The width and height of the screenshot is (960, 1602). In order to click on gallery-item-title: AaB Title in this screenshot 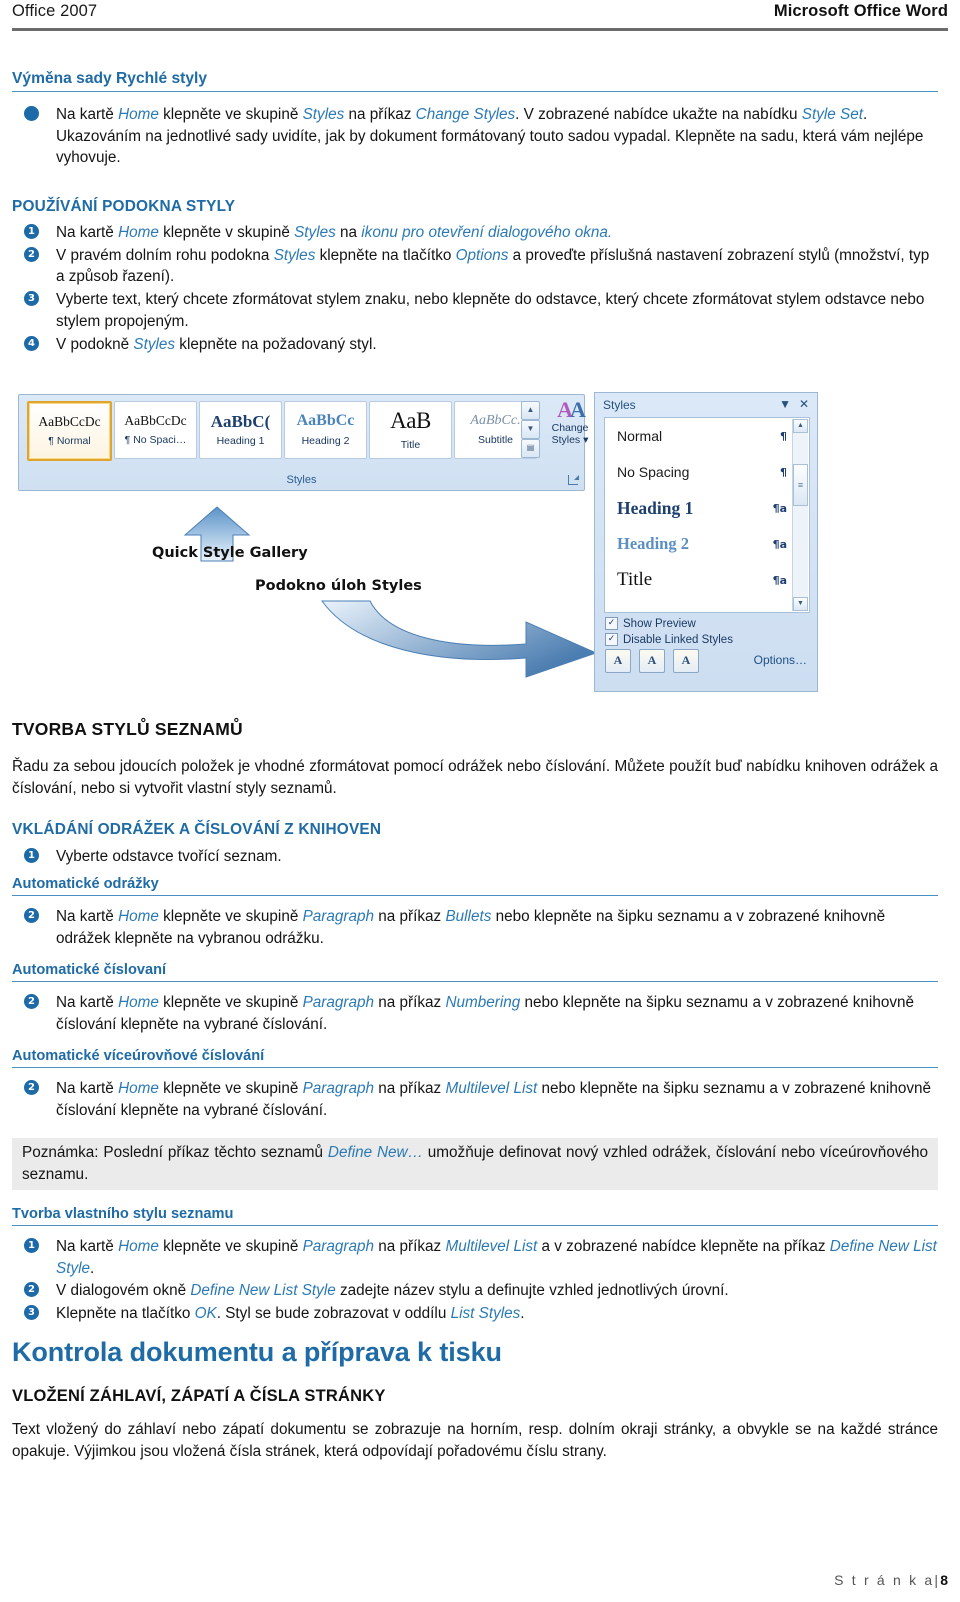, I will do `click(410, 430)`.